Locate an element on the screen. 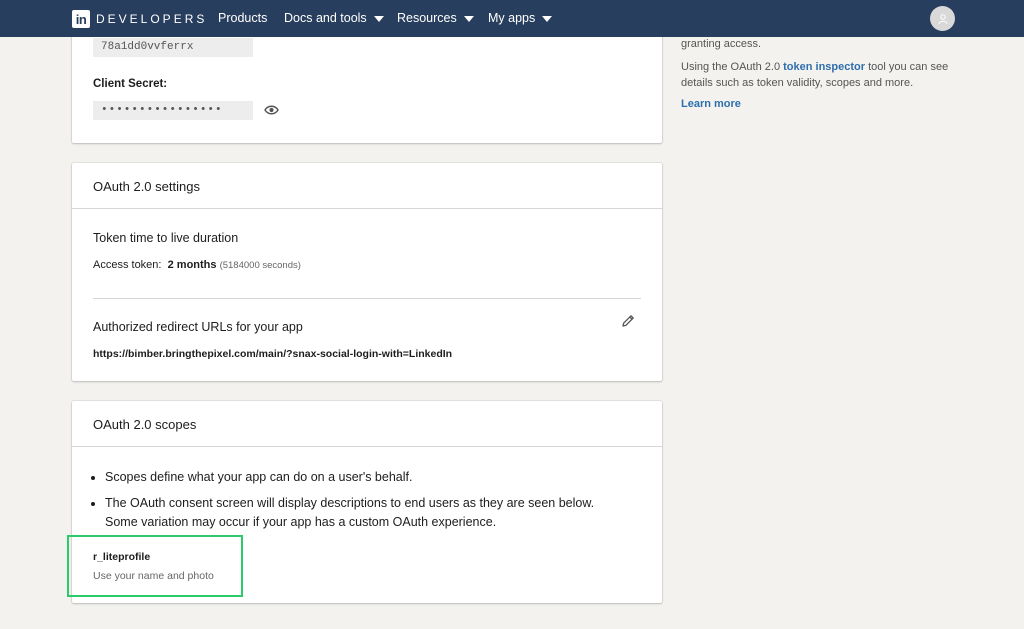 Image resolution: width=1024 pixels, height=629 pixels. nav-item-products: Products is located at coordinates (242, 18).